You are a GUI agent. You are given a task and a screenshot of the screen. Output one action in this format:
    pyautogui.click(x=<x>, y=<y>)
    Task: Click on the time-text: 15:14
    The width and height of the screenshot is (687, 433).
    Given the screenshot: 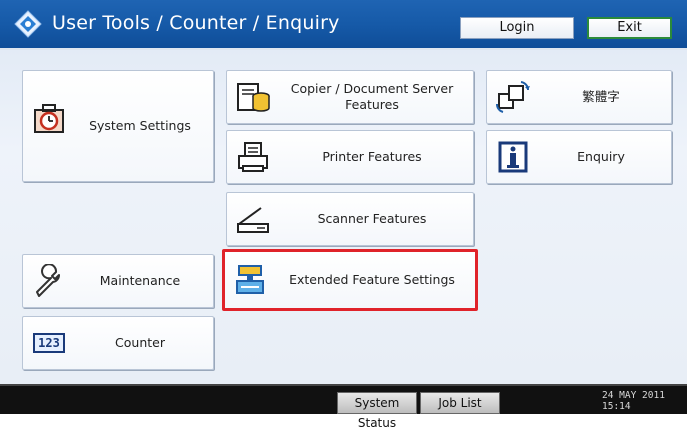 What is the action you would take?
    pyautogui.click(x=616, y=406)
    